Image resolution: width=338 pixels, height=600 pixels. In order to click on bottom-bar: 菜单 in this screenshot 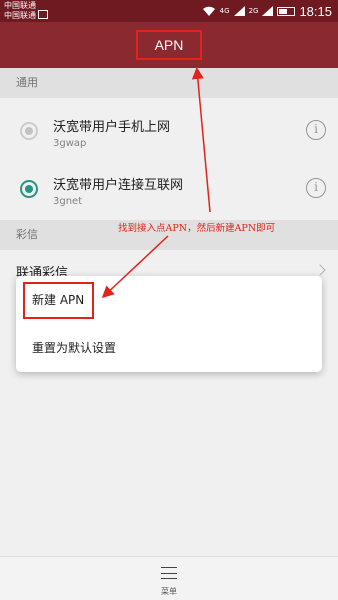, I will do `click(169, 578)`.